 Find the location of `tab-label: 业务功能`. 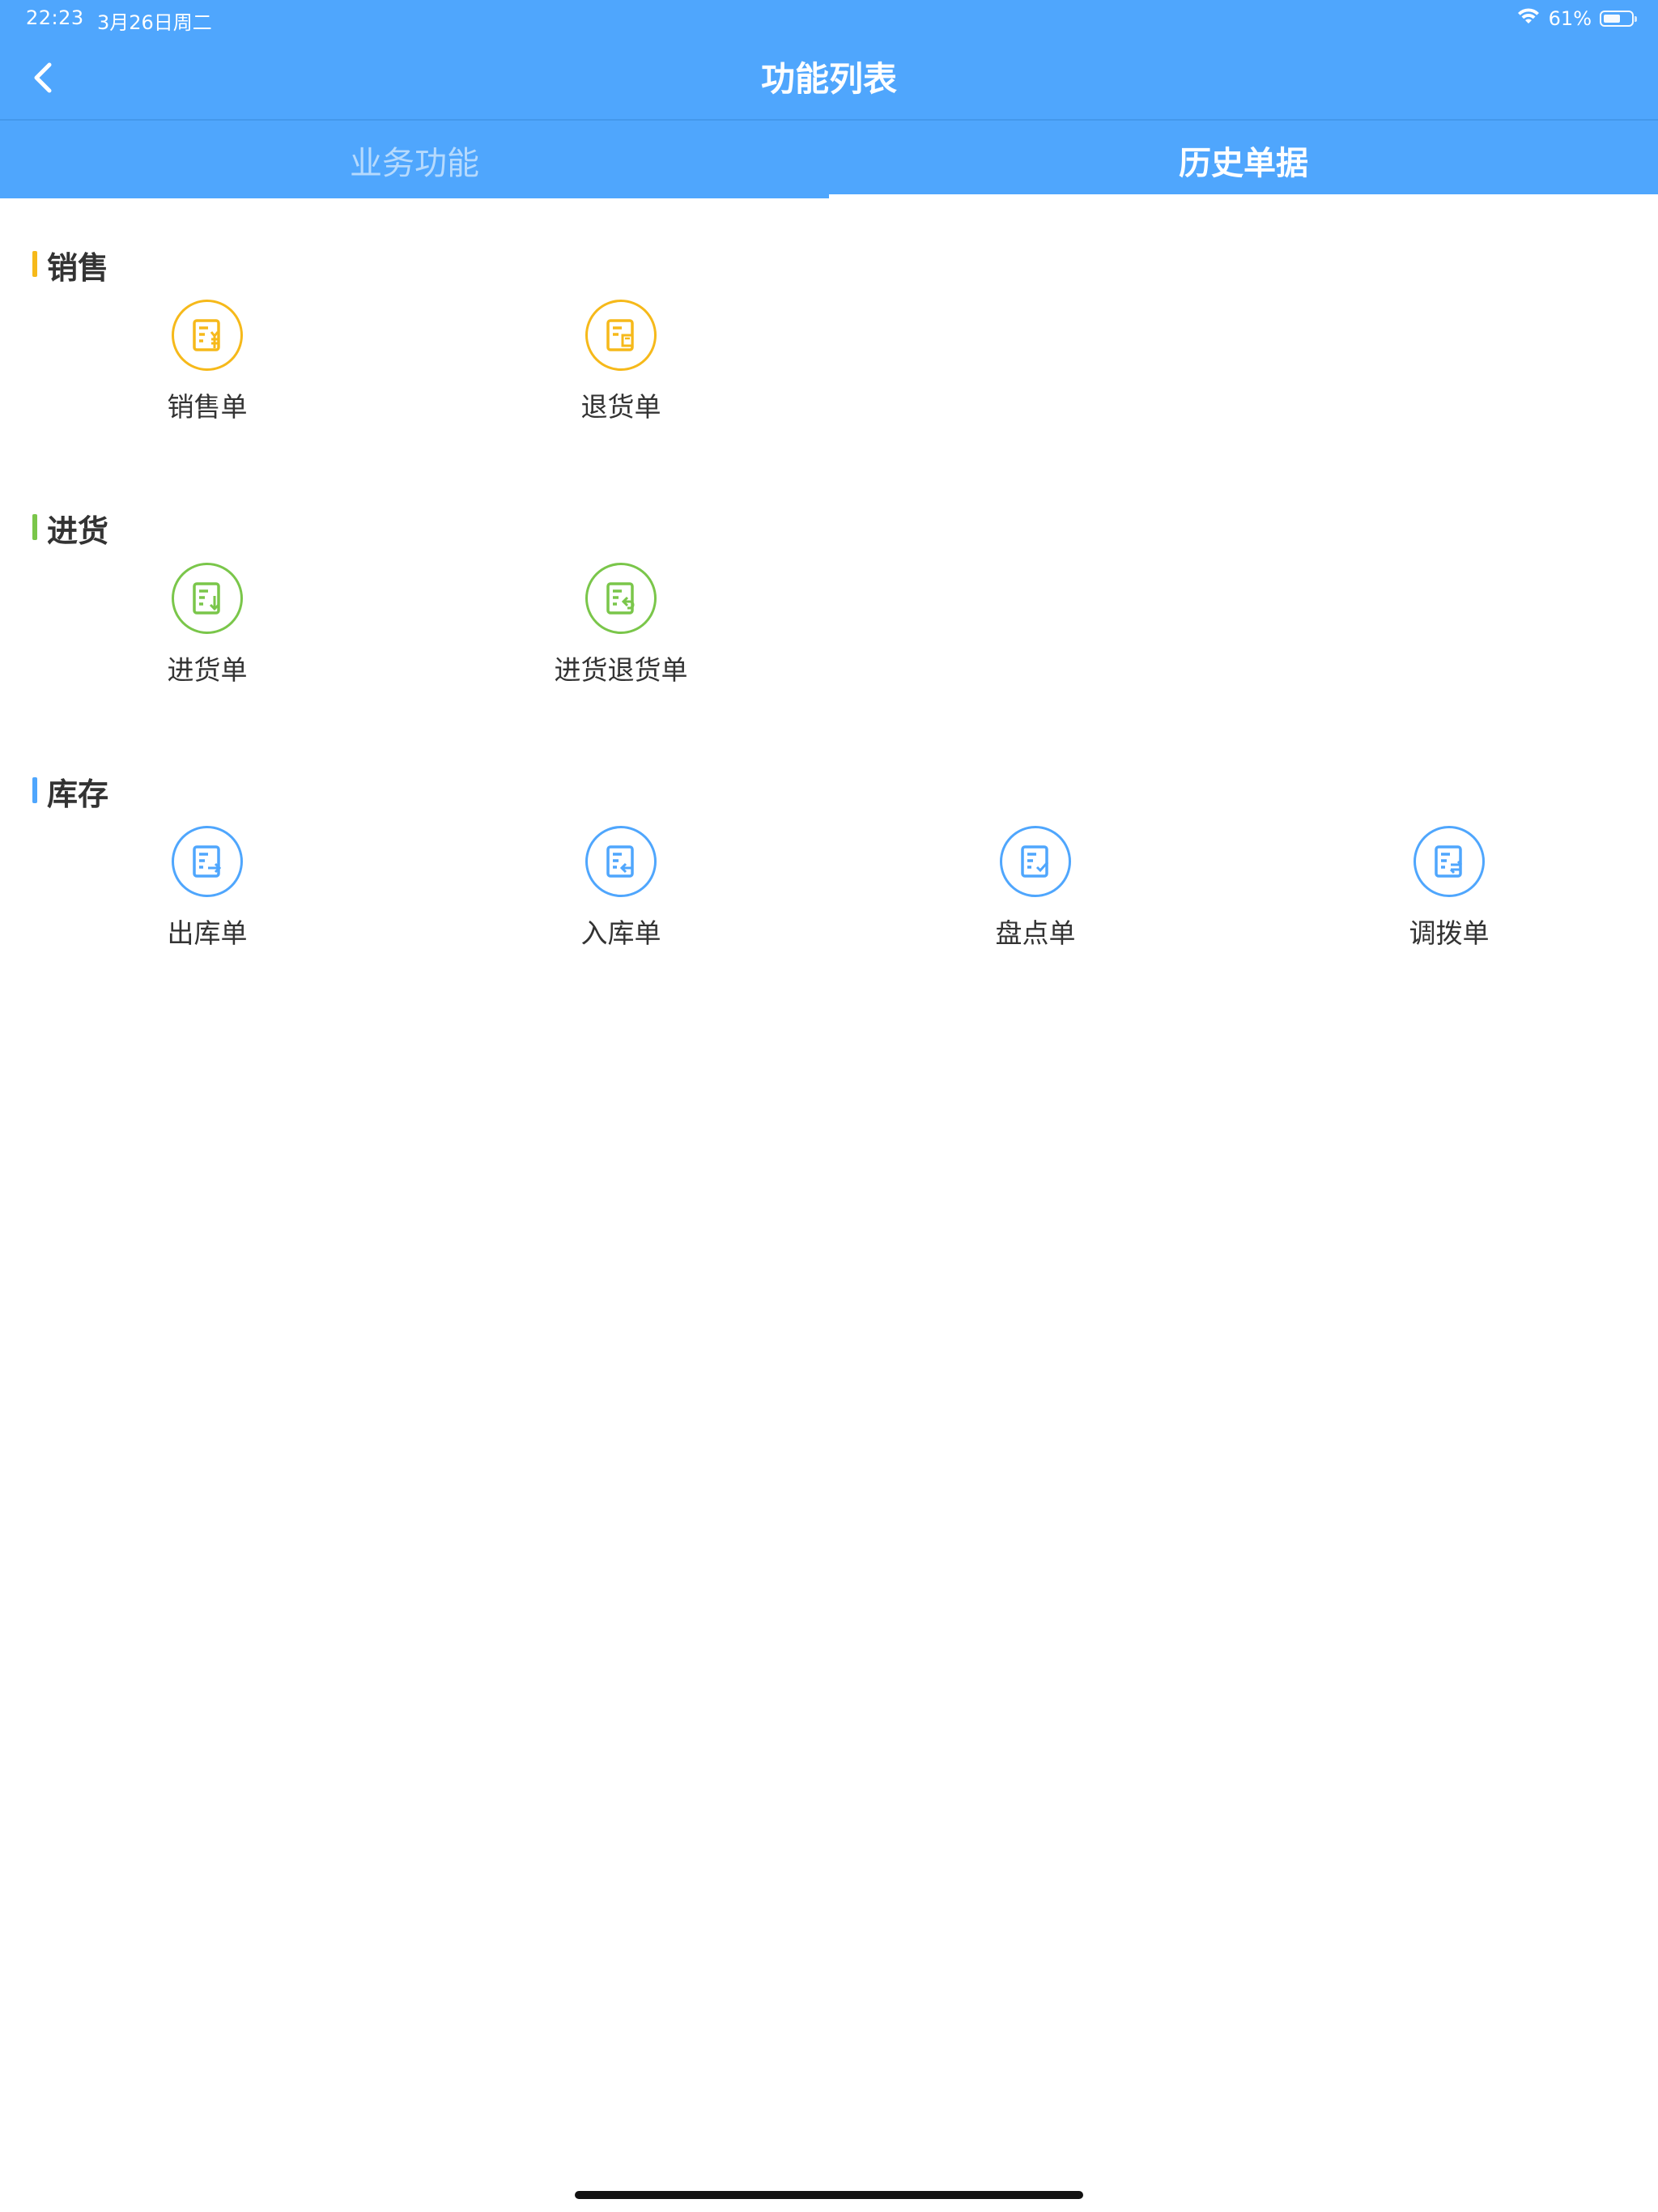

tab-label: 业务功能 is located at coordinates (414, 163).